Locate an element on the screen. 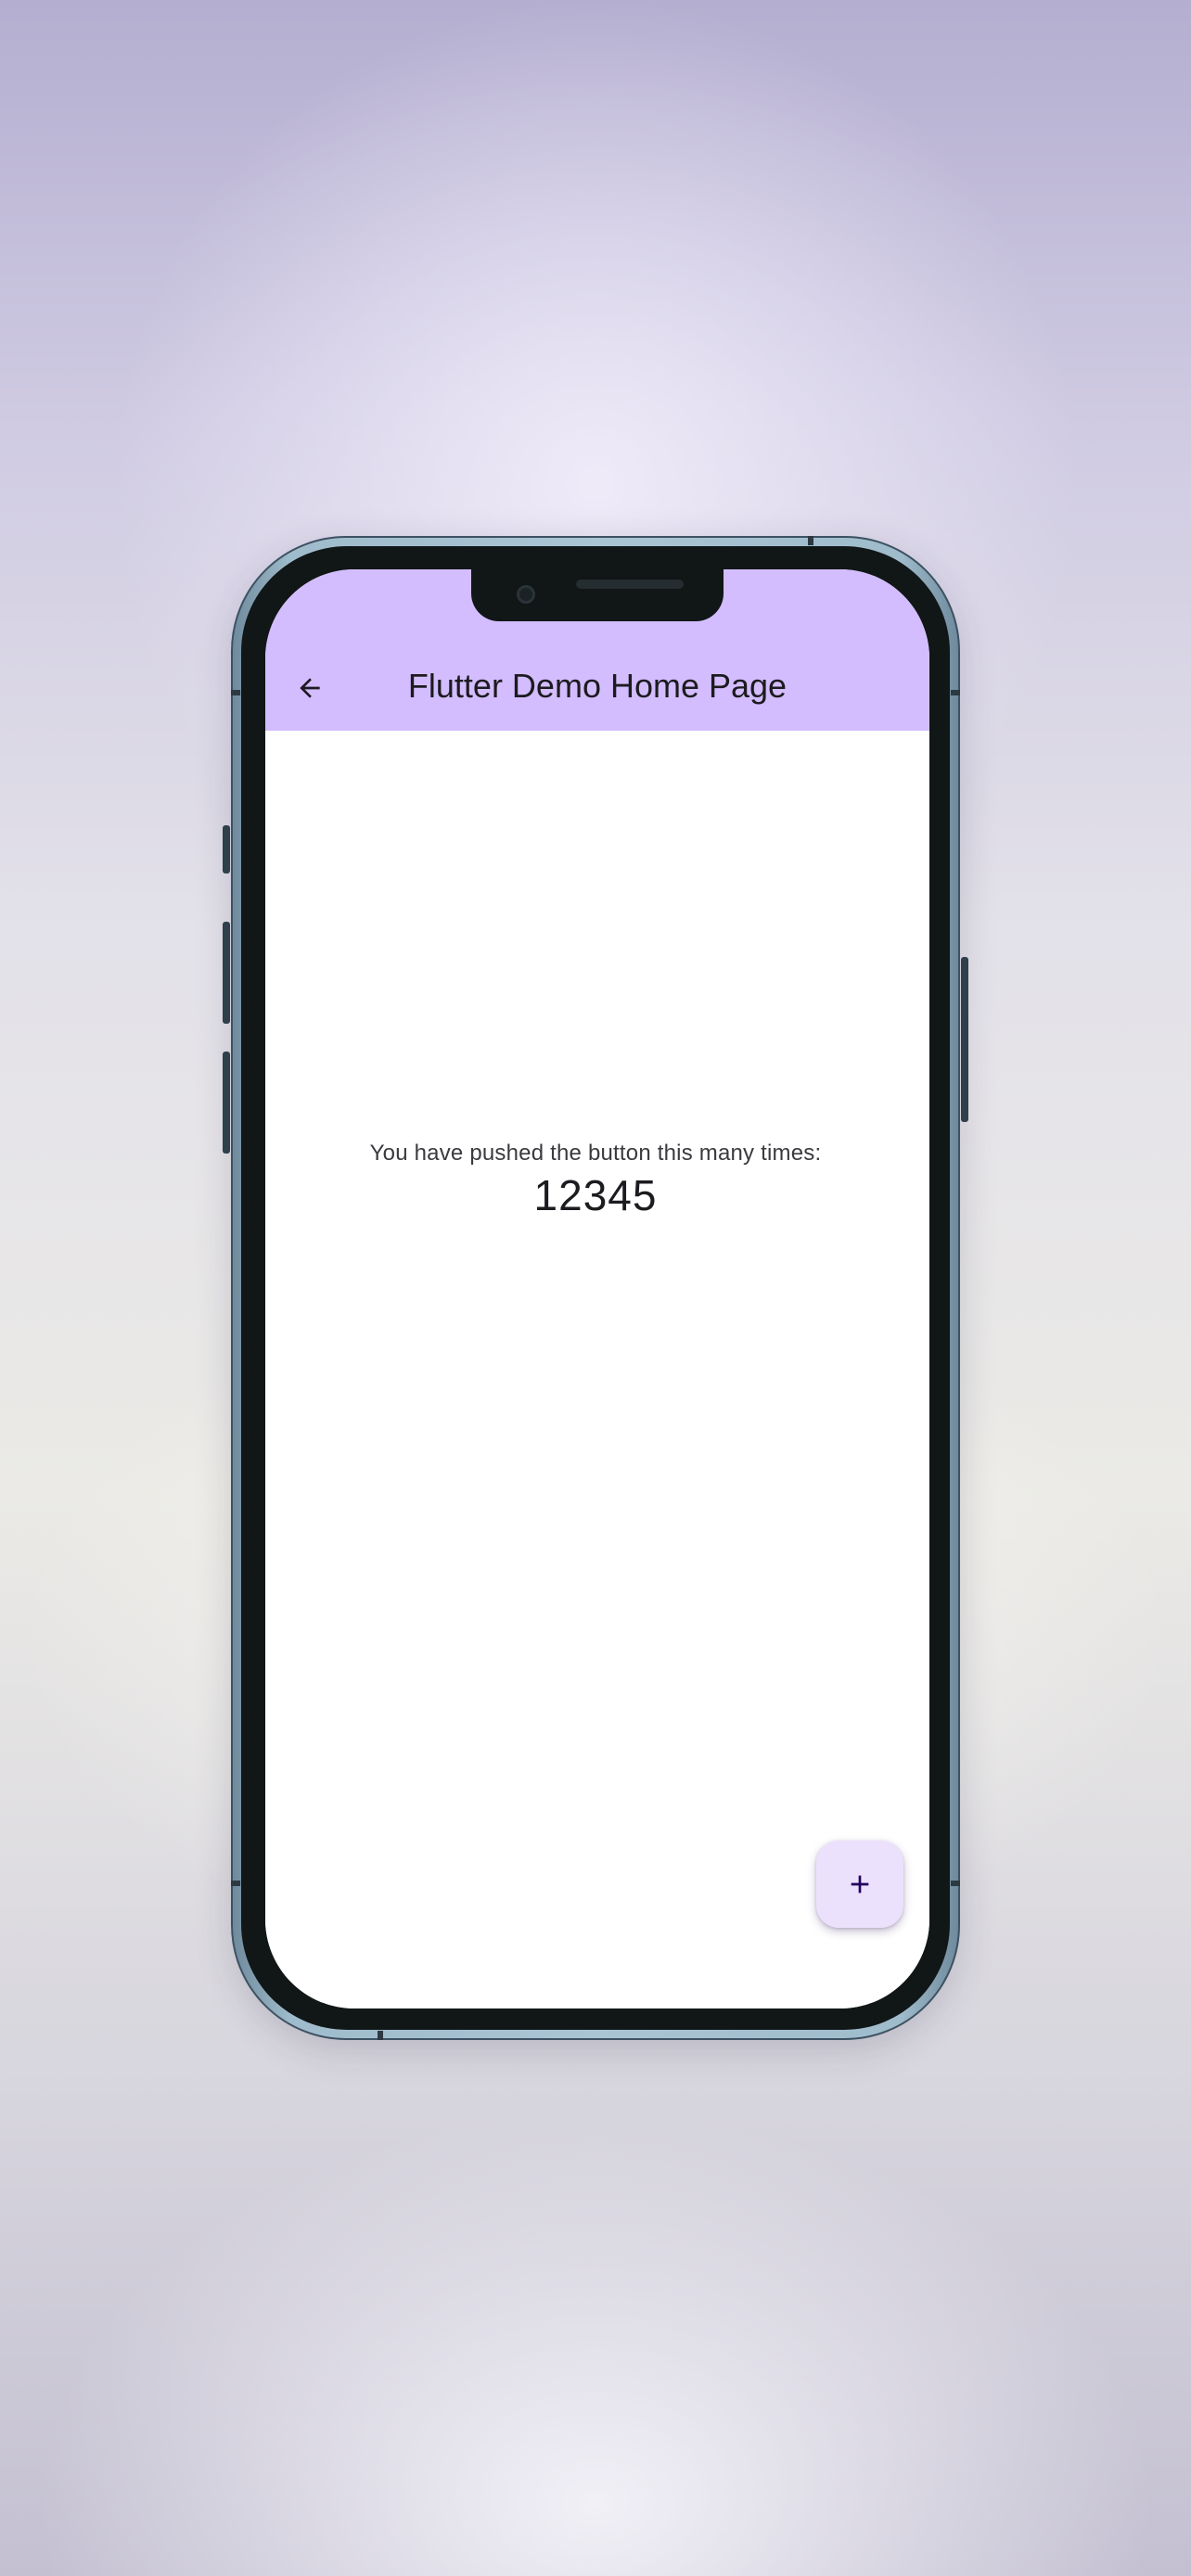 The width and height of the screenshot is (1191, 2576). arrow-back-icon is located at coordinates (310, 688).